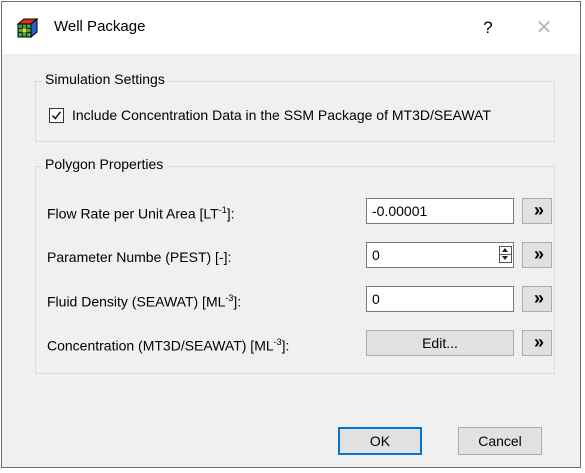 The image size is (585, 473). I want to click on parameter-number-label: Parameter Numbe (PEST) [-]:, so click(139, 257).